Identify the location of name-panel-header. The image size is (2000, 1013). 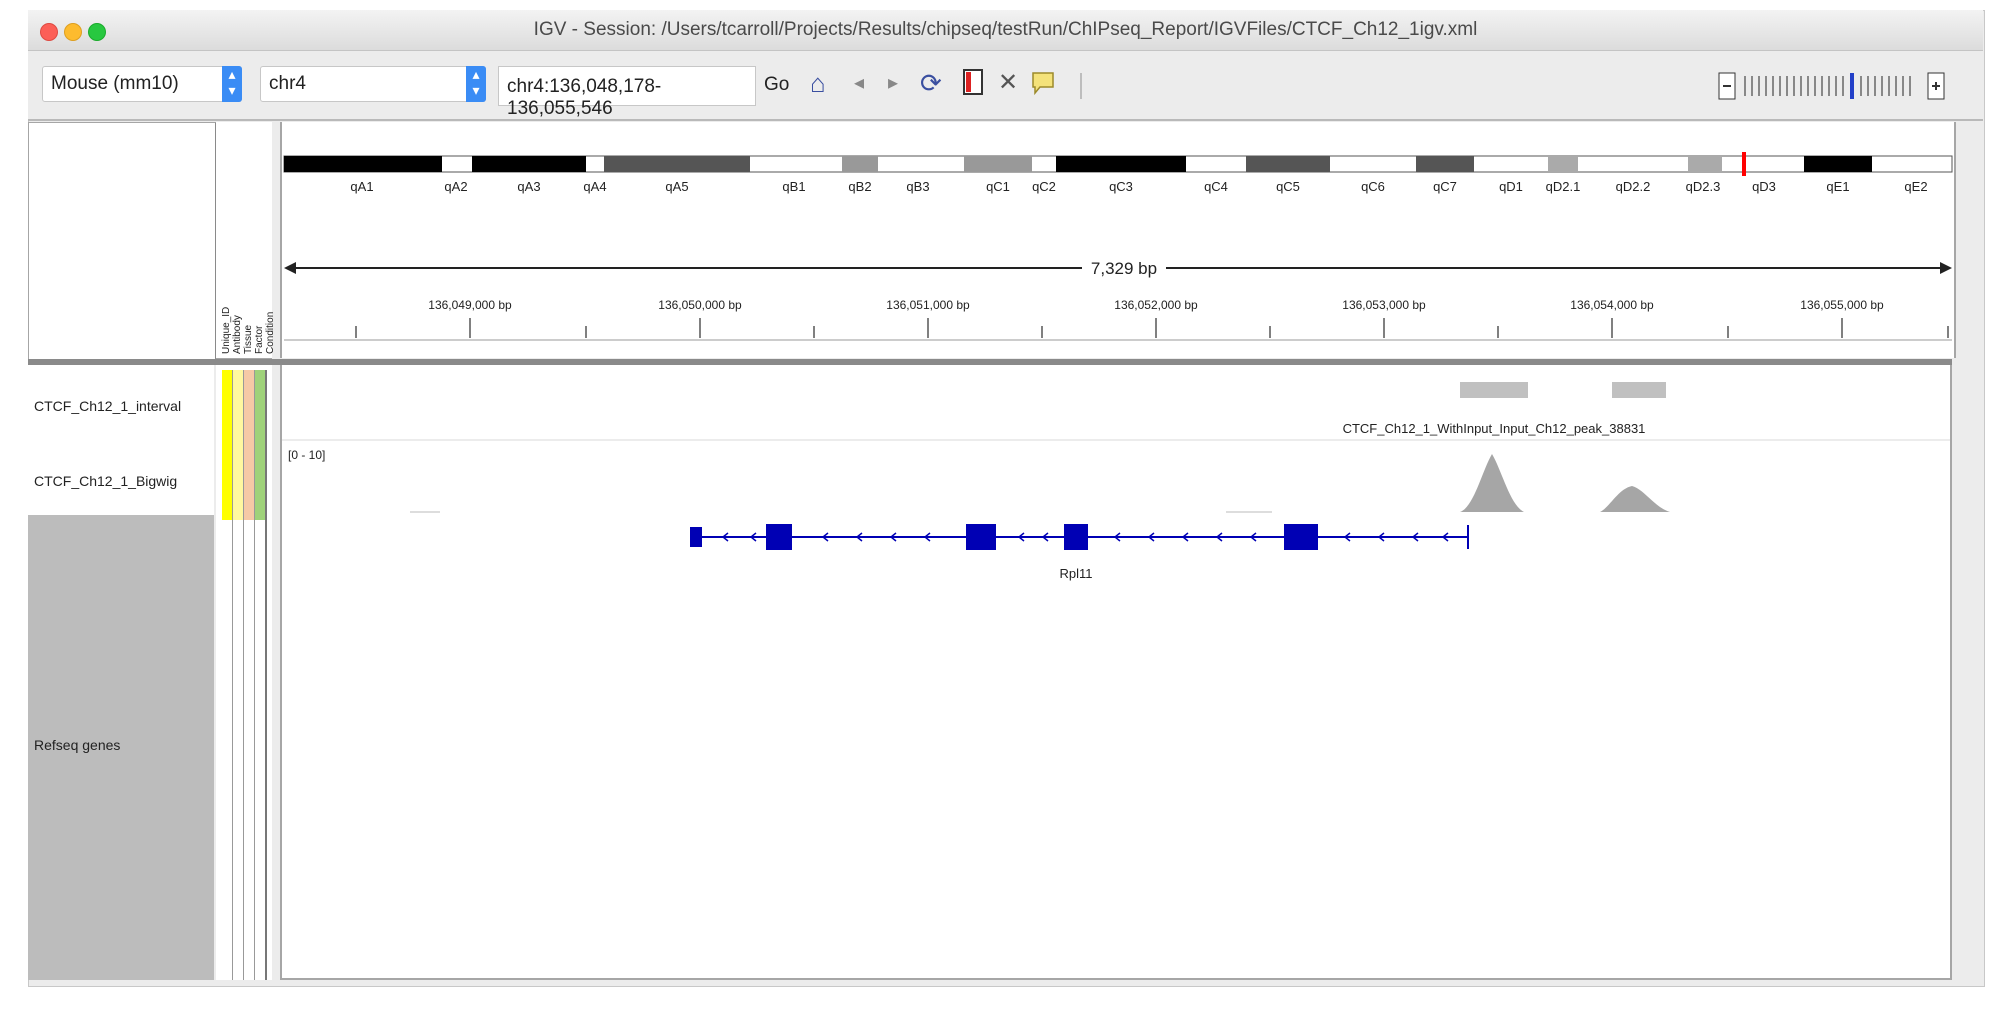
(122, 241).